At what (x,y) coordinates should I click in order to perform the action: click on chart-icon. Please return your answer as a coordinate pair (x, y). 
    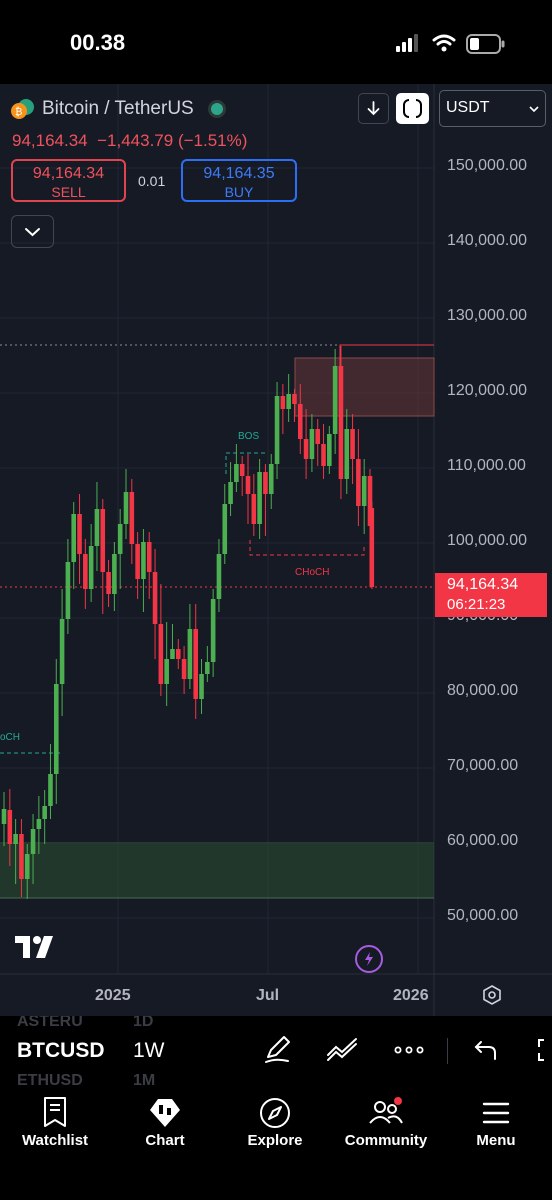
    Looking at the image, I should click on (165, 1113).